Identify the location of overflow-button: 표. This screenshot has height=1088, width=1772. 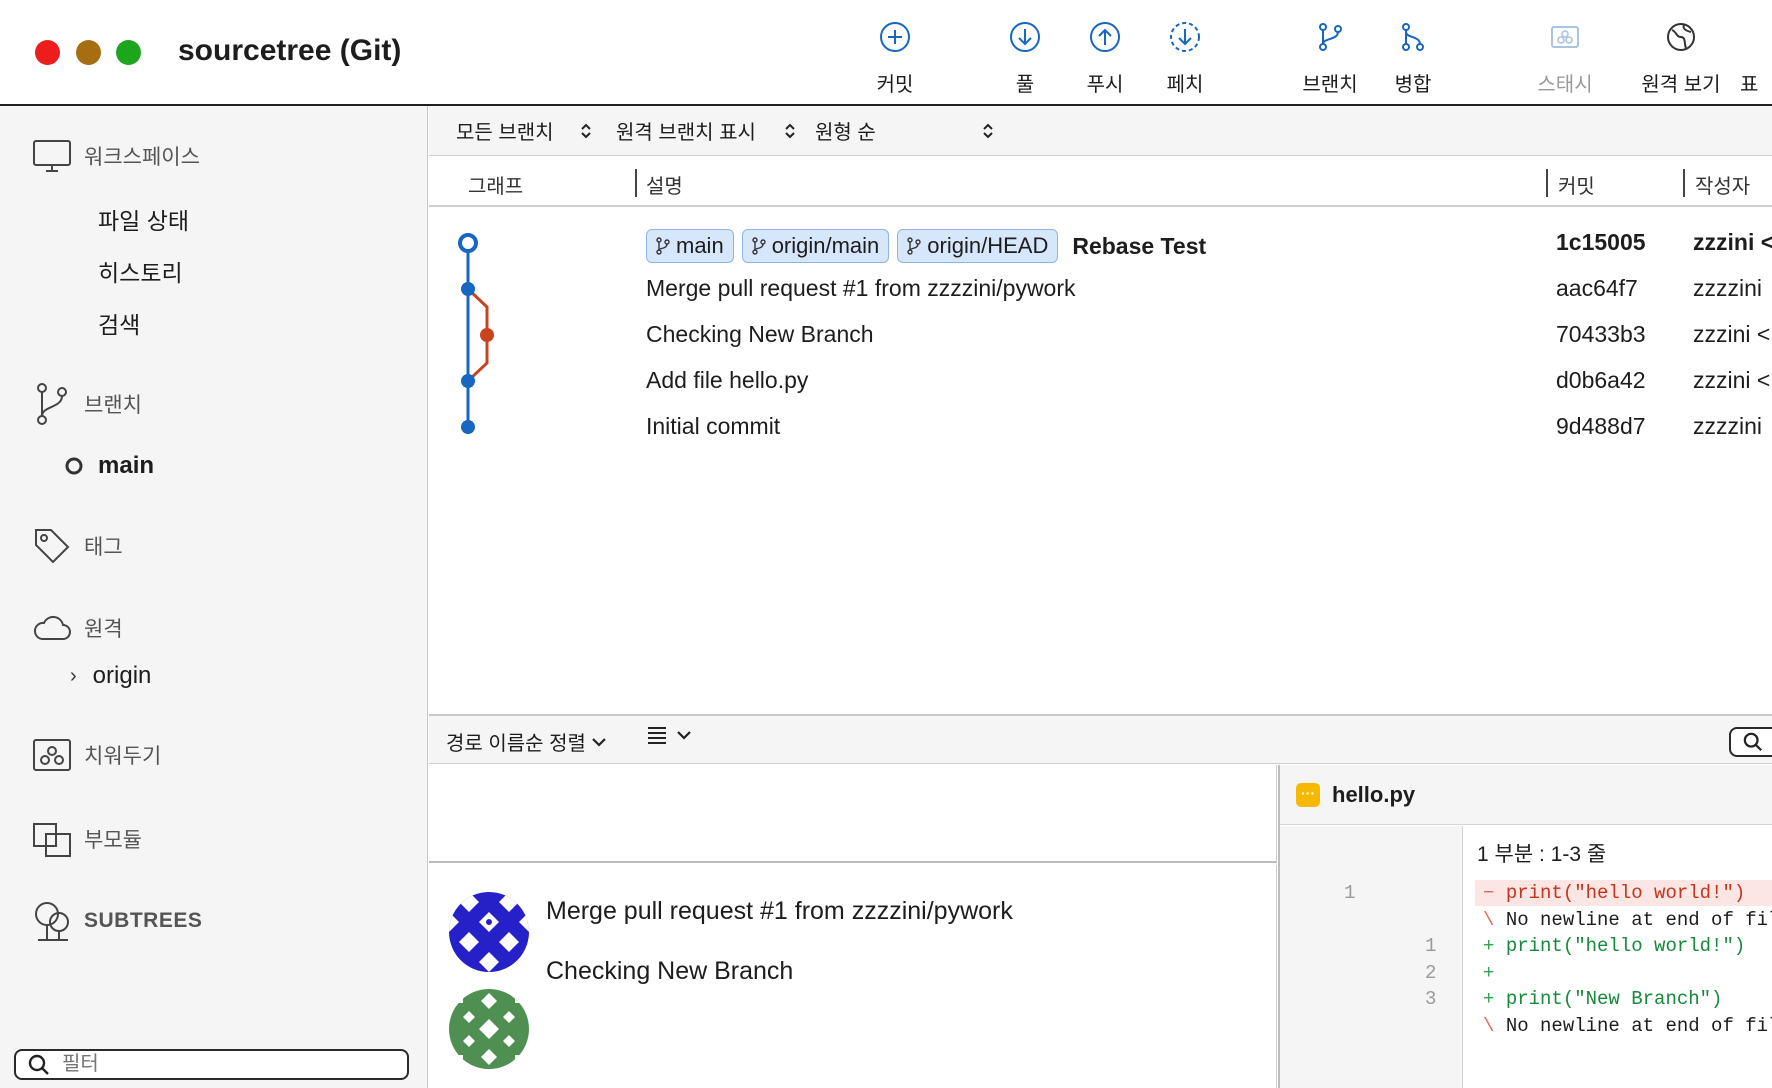
(1756, 58).